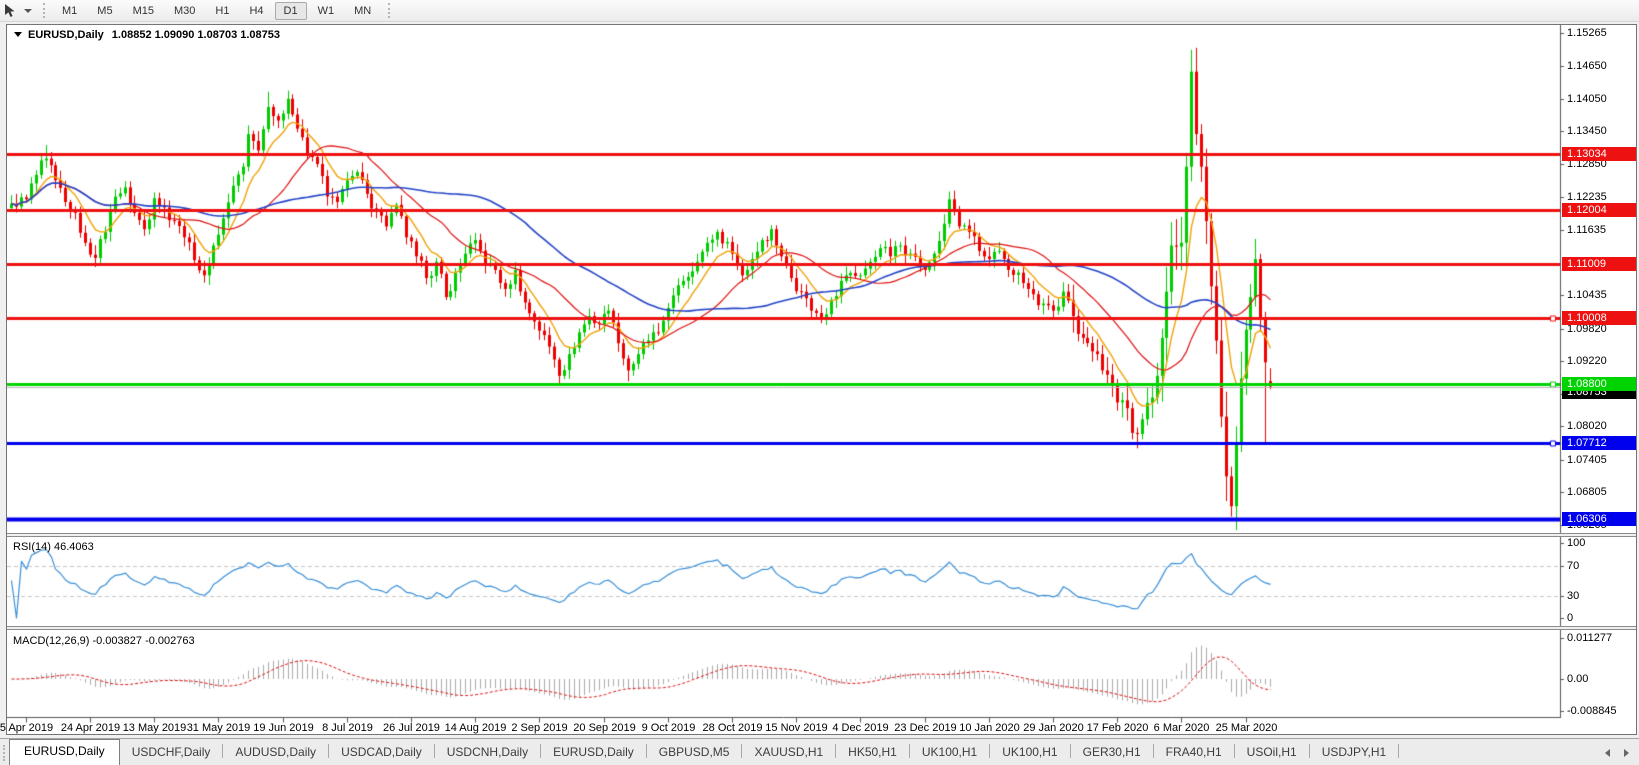  What do you see at coordinates (1399, 751) in the screenshot?
I see `tab-divider` at bounding box center [1399, 751].